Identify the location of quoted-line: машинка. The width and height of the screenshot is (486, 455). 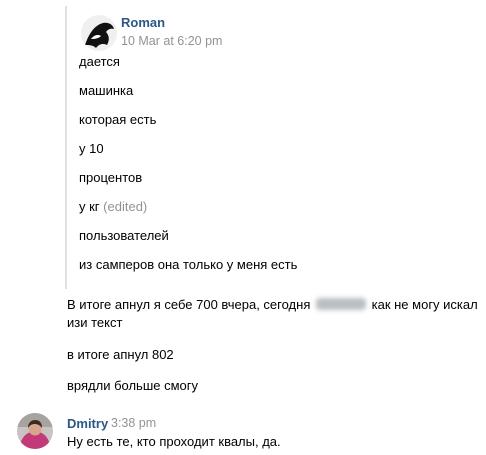
(106, 90).